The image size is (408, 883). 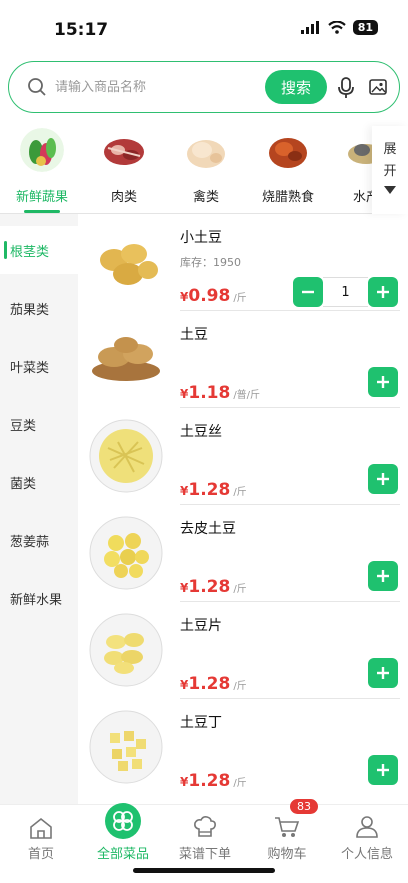 I want to click on search-icon, so click(x=37, y=87).